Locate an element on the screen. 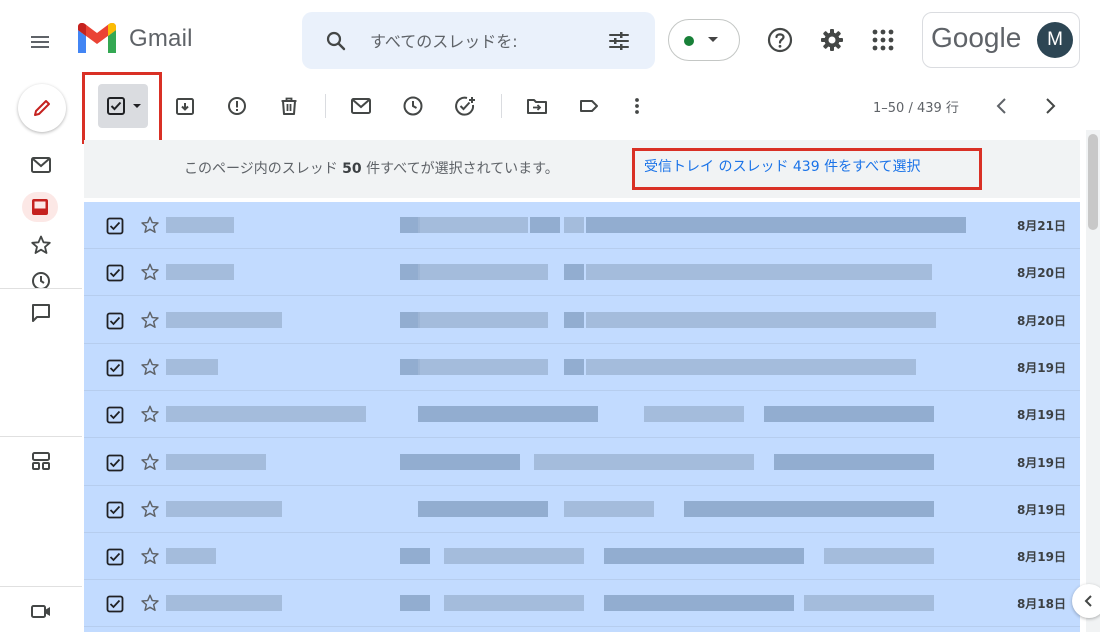 The image size is (1100, 632). nav-chat is located at coordinates (41, 313).